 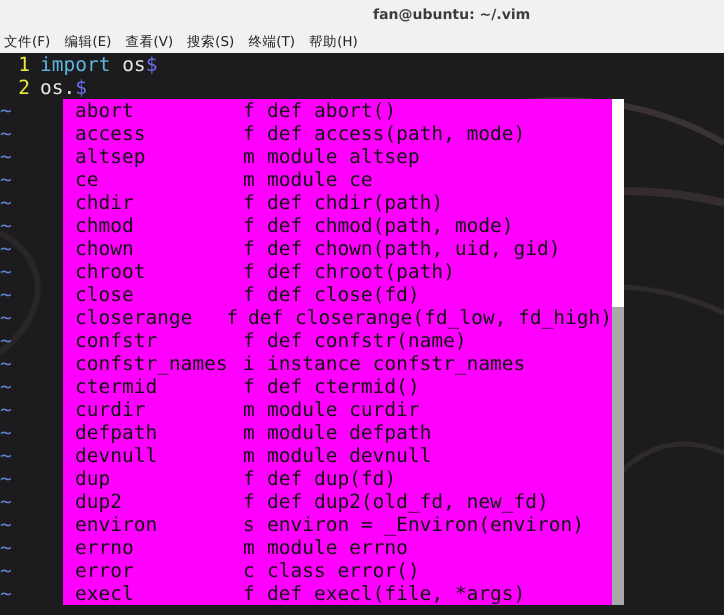 I want to click on completion-info: def confstr(name), so click(x=367, y=340).